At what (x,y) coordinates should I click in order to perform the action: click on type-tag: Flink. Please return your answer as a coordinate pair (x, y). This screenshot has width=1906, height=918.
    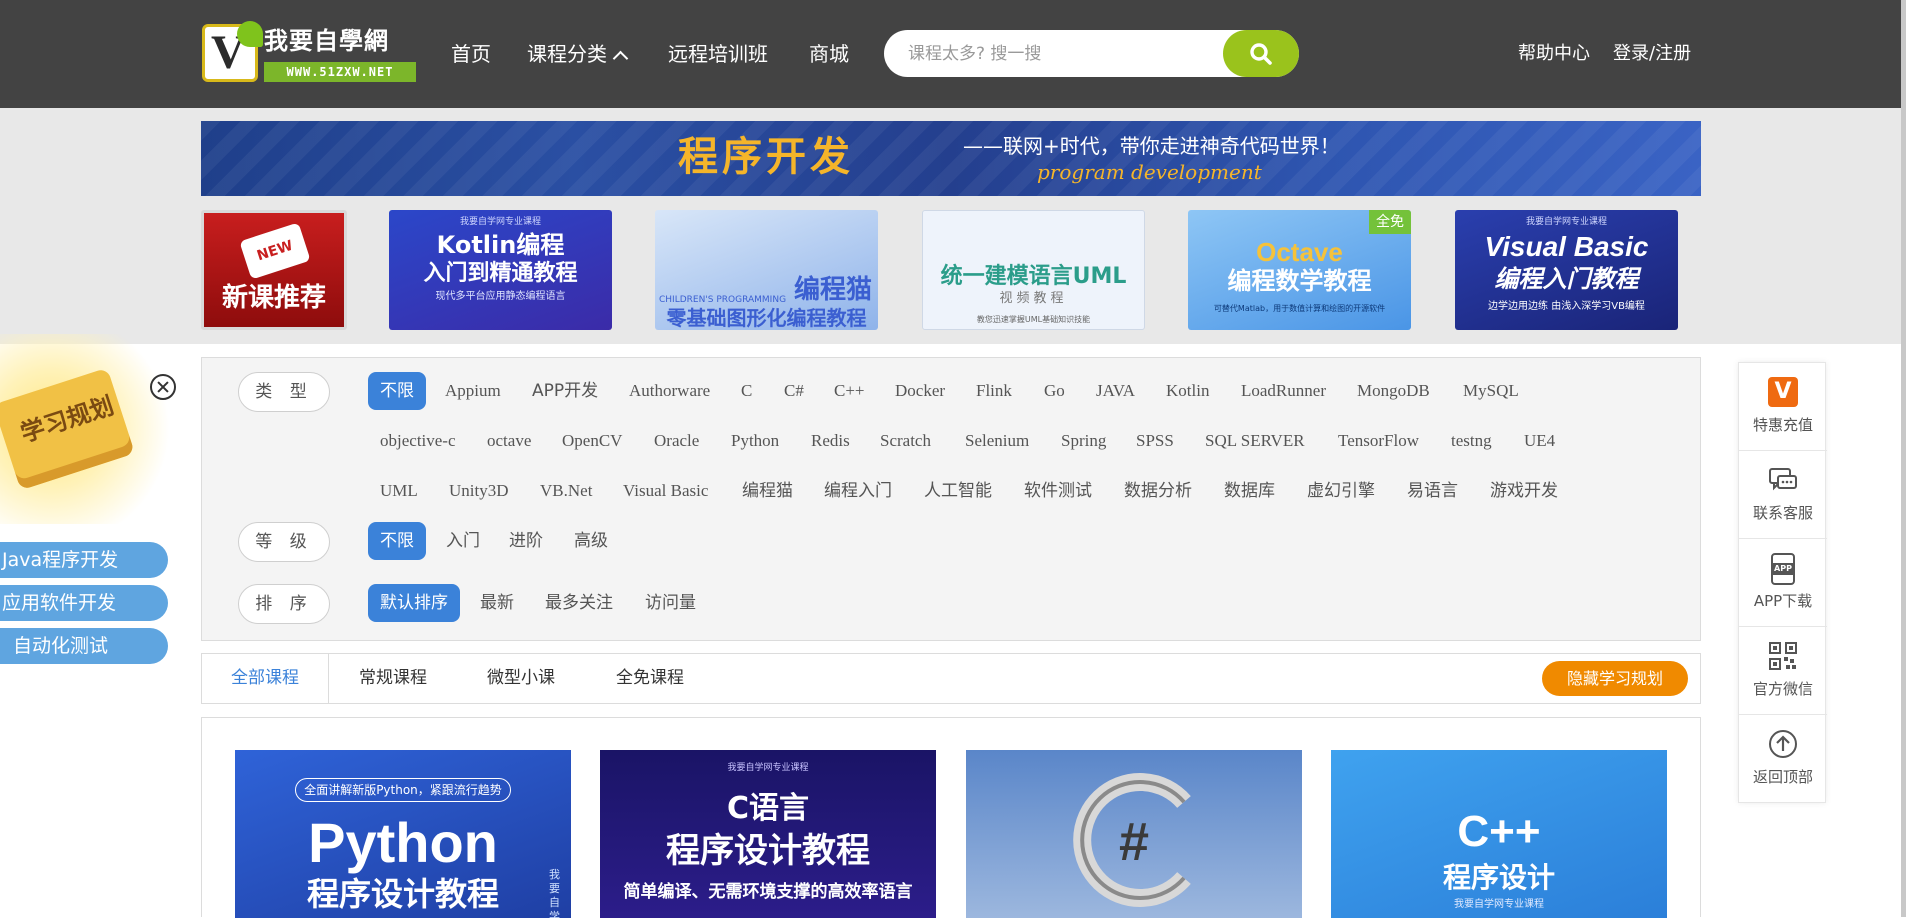
    Looking at the image, I should click on (994, 391).